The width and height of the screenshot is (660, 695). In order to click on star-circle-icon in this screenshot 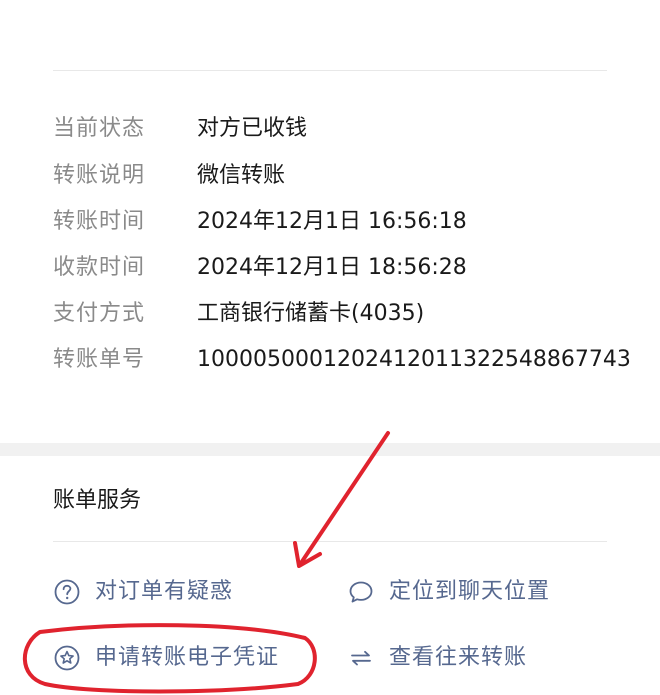, I will do `click(67, 658)`.